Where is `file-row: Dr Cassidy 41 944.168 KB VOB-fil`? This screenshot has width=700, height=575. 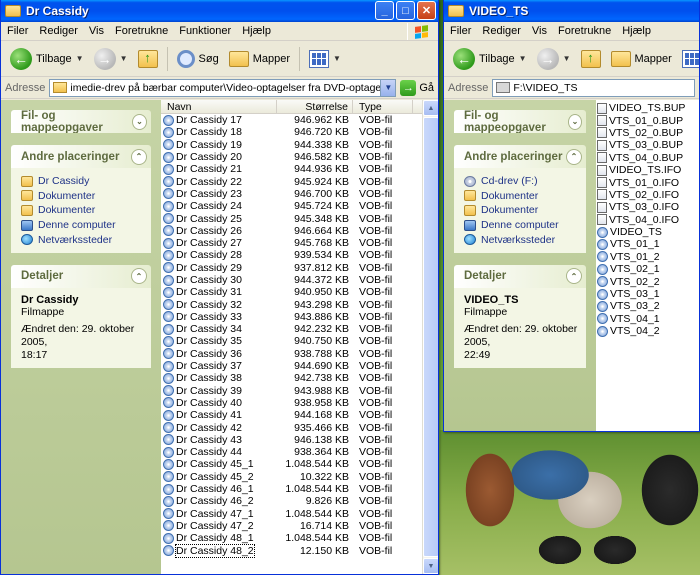 file-row: Dr Cassidy 41 944.168 KB VOB-fil is located at coordinates (291, 415).